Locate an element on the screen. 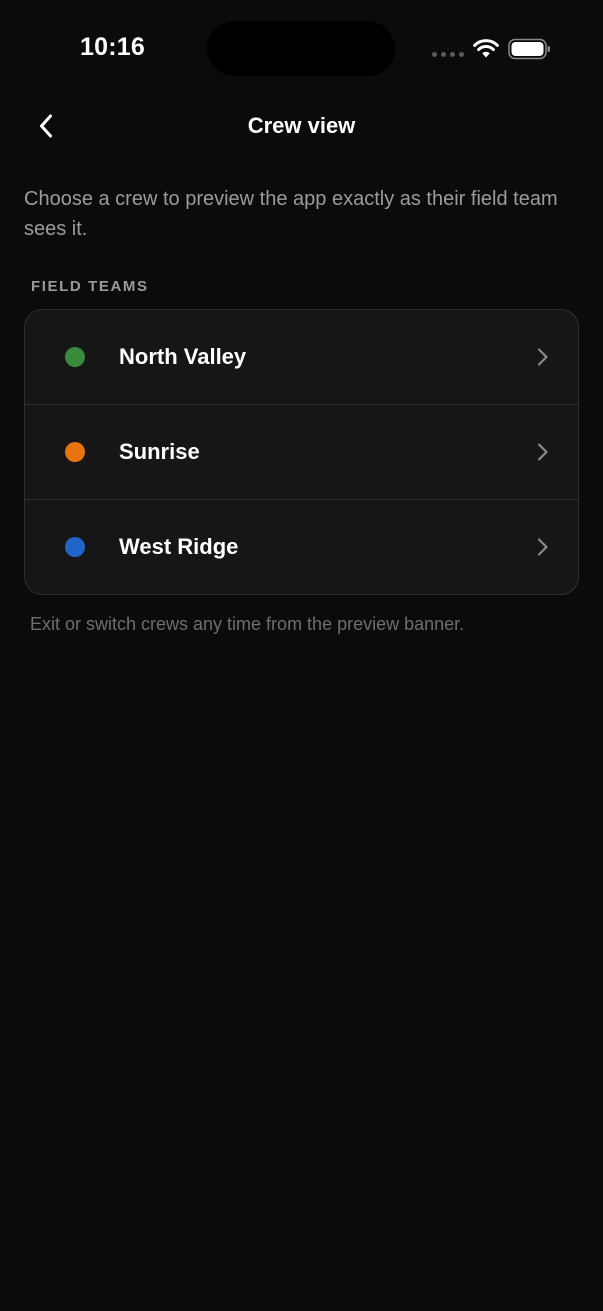 The width and height of the screenshot is (603, 1311). section-header: FIELD TEAMS is located at coordinates (90, 286).